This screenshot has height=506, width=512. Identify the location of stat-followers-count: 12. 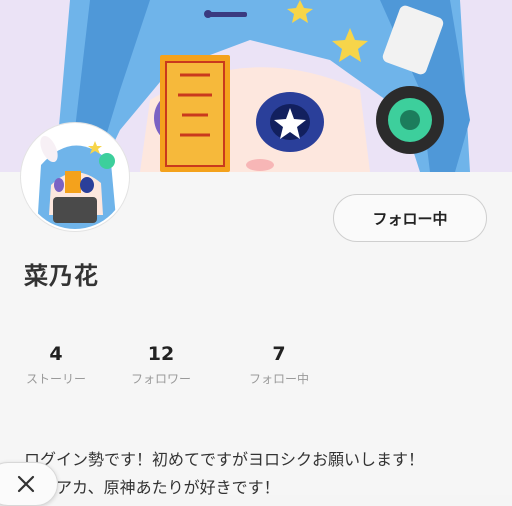
(161, 354).